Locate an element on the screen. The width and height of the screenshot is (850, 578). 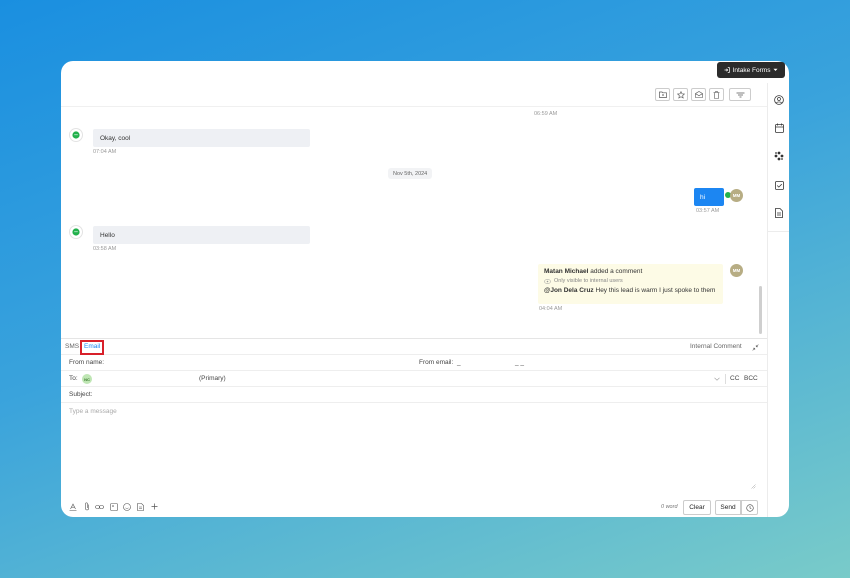
incoming-message: Hello is located at coordinates (201, 235).